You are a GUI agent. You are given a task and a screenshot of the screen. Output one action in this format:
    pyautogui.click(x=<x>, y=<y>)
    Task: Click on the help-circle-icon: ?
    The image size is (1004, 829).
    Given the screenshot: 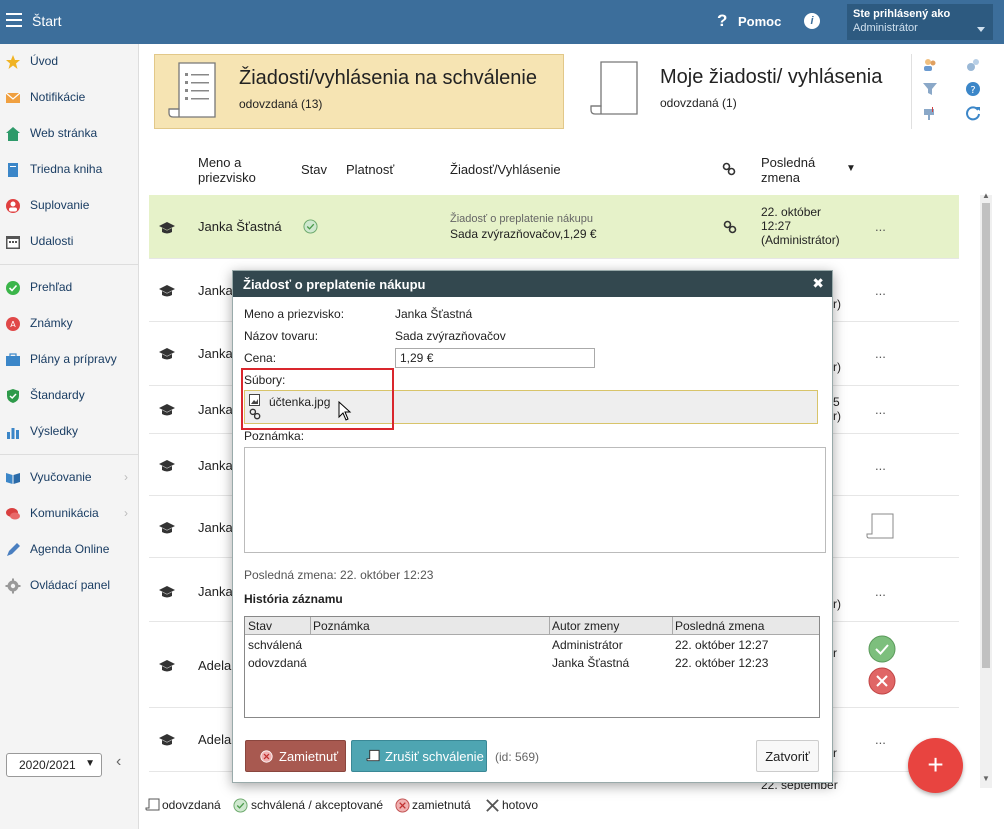 What is the action you would take?
    pyautogui.click(x=973, y=89)
    